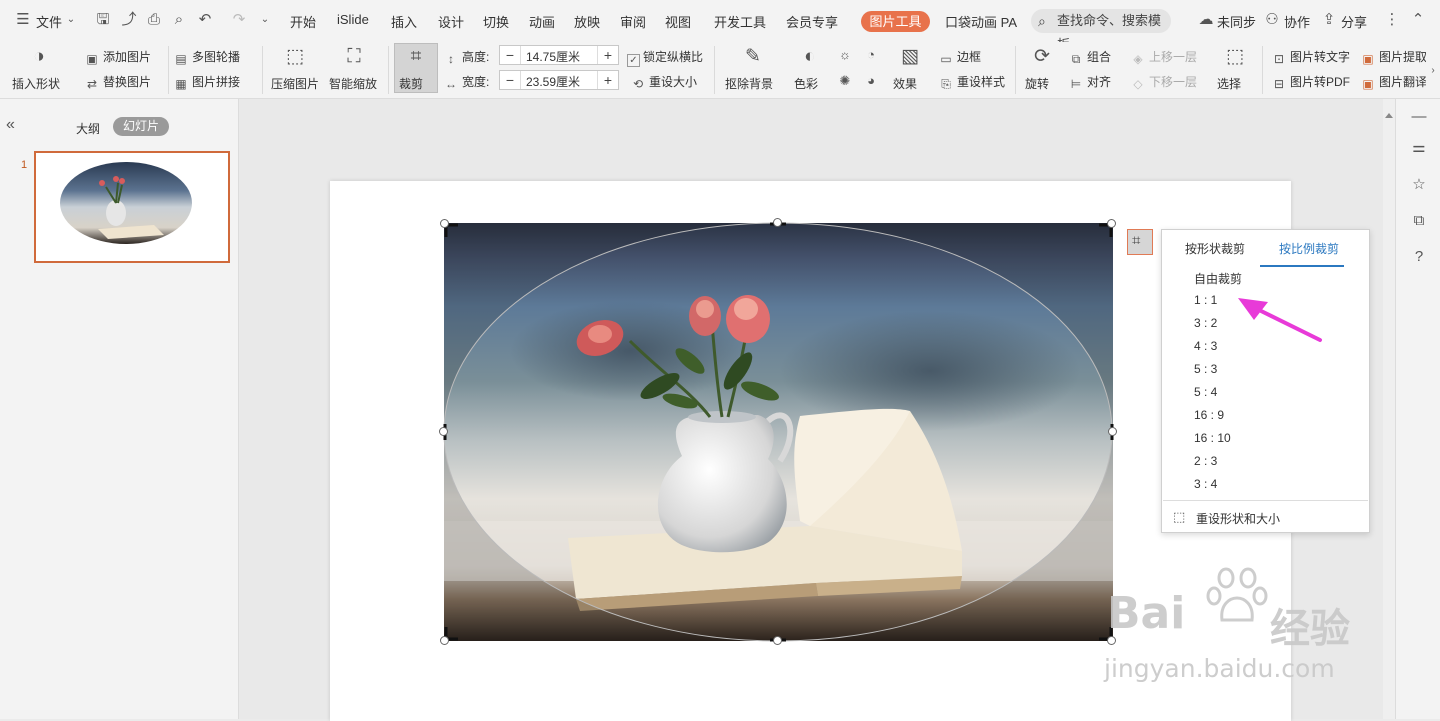 This screenshot has height=721, width=1440. I want to click on settings-sliders-icon: ⚌, so click(1419, 148).